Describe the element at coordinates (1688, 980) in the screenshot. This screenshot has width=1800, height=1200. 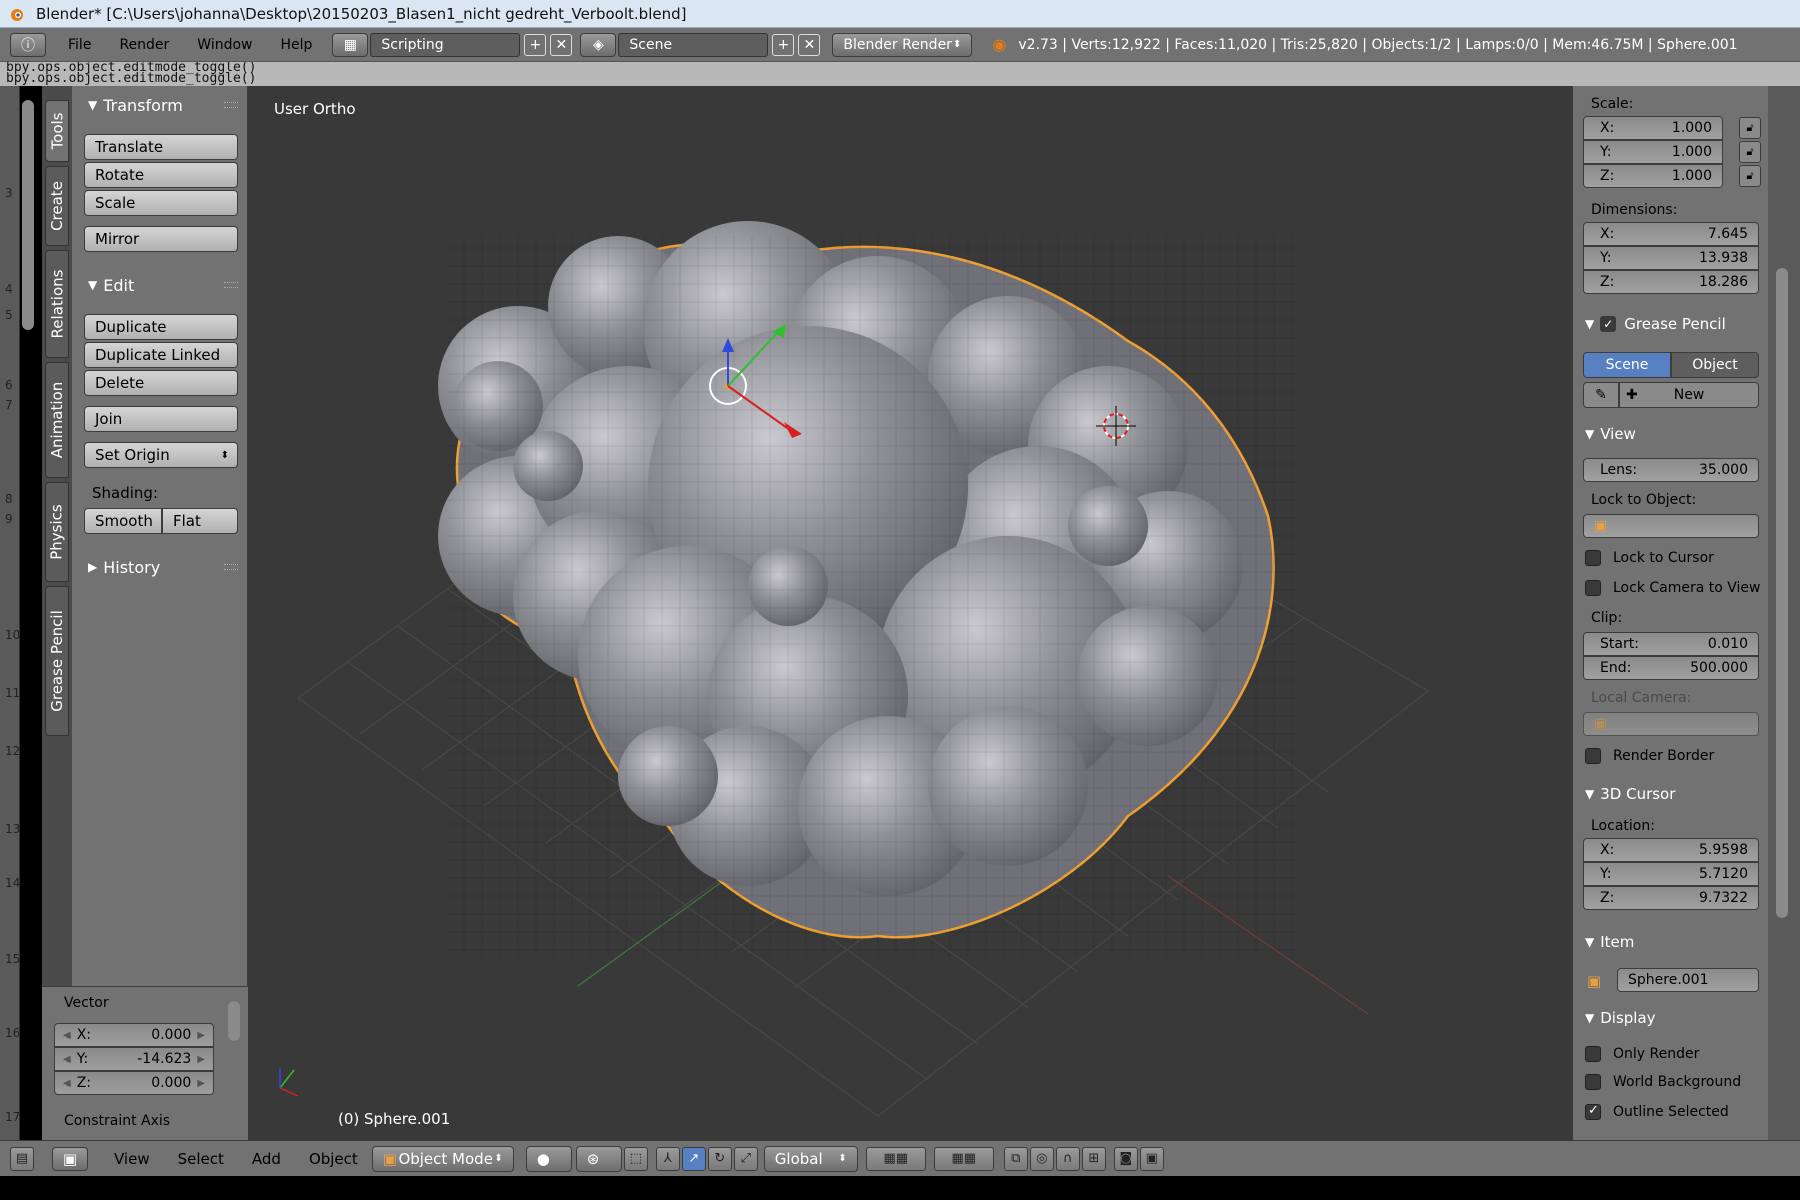
I see `item-name-field: Sphere.001` at that location.